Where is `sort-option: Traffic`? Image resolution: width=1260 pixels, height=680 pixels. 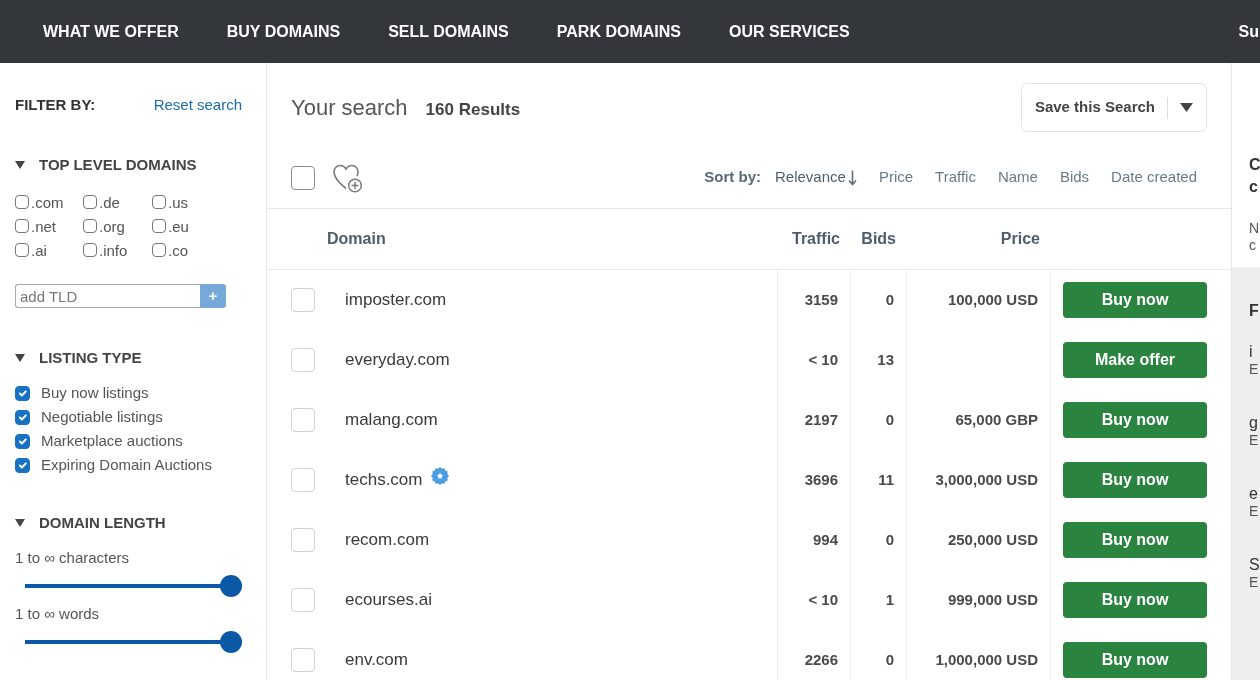 sort-option: Traffic is located at coordinates (955, 177).